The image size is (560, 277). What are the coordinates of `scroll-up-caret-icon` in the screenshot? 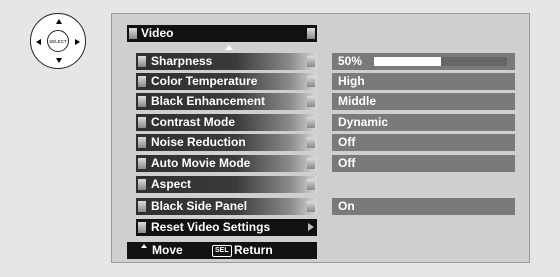 It's located at (229, 47).